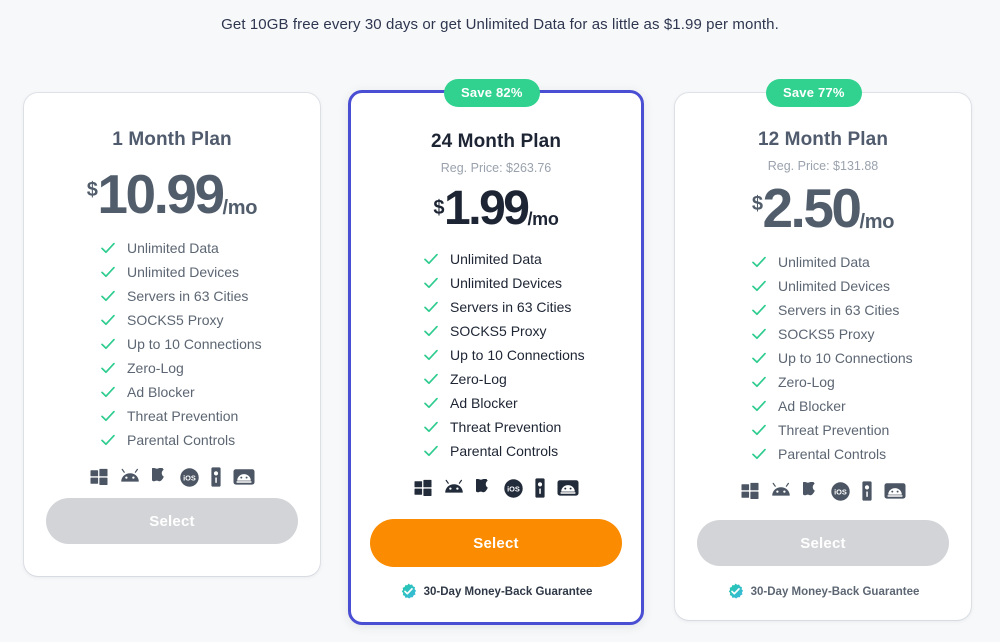 The width and height of the screenshot is (1000, 642). What do you see at coordinates (814, 93) in the screenshot?
I see `save-badge-12-month: Save 77%` at bounding box center [814, 93].